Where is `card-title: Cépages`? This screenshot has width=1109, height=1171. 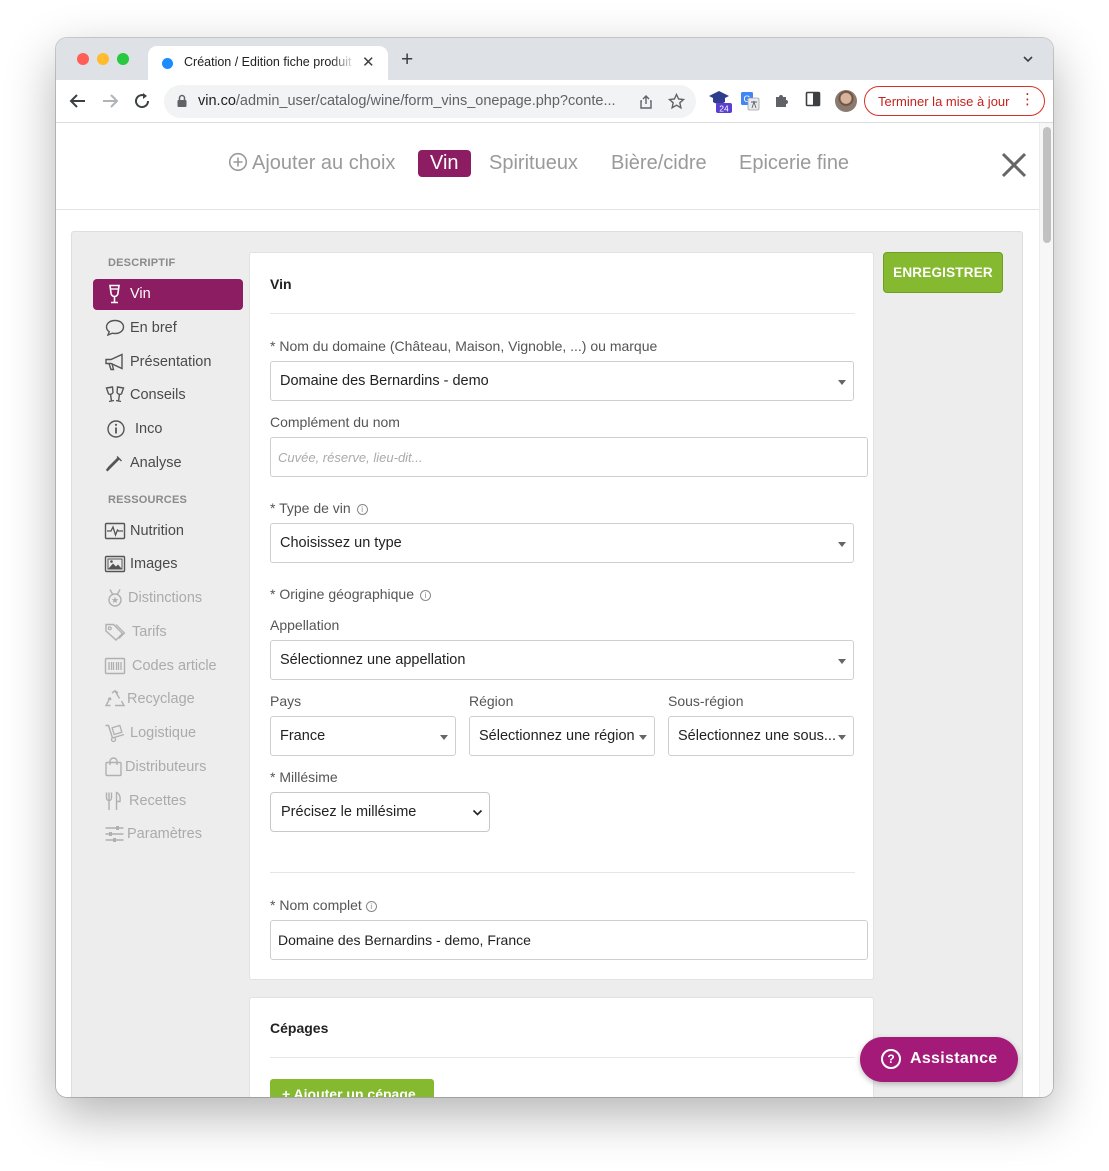 card-title: Cépages is located at coordinates (299, 1028).